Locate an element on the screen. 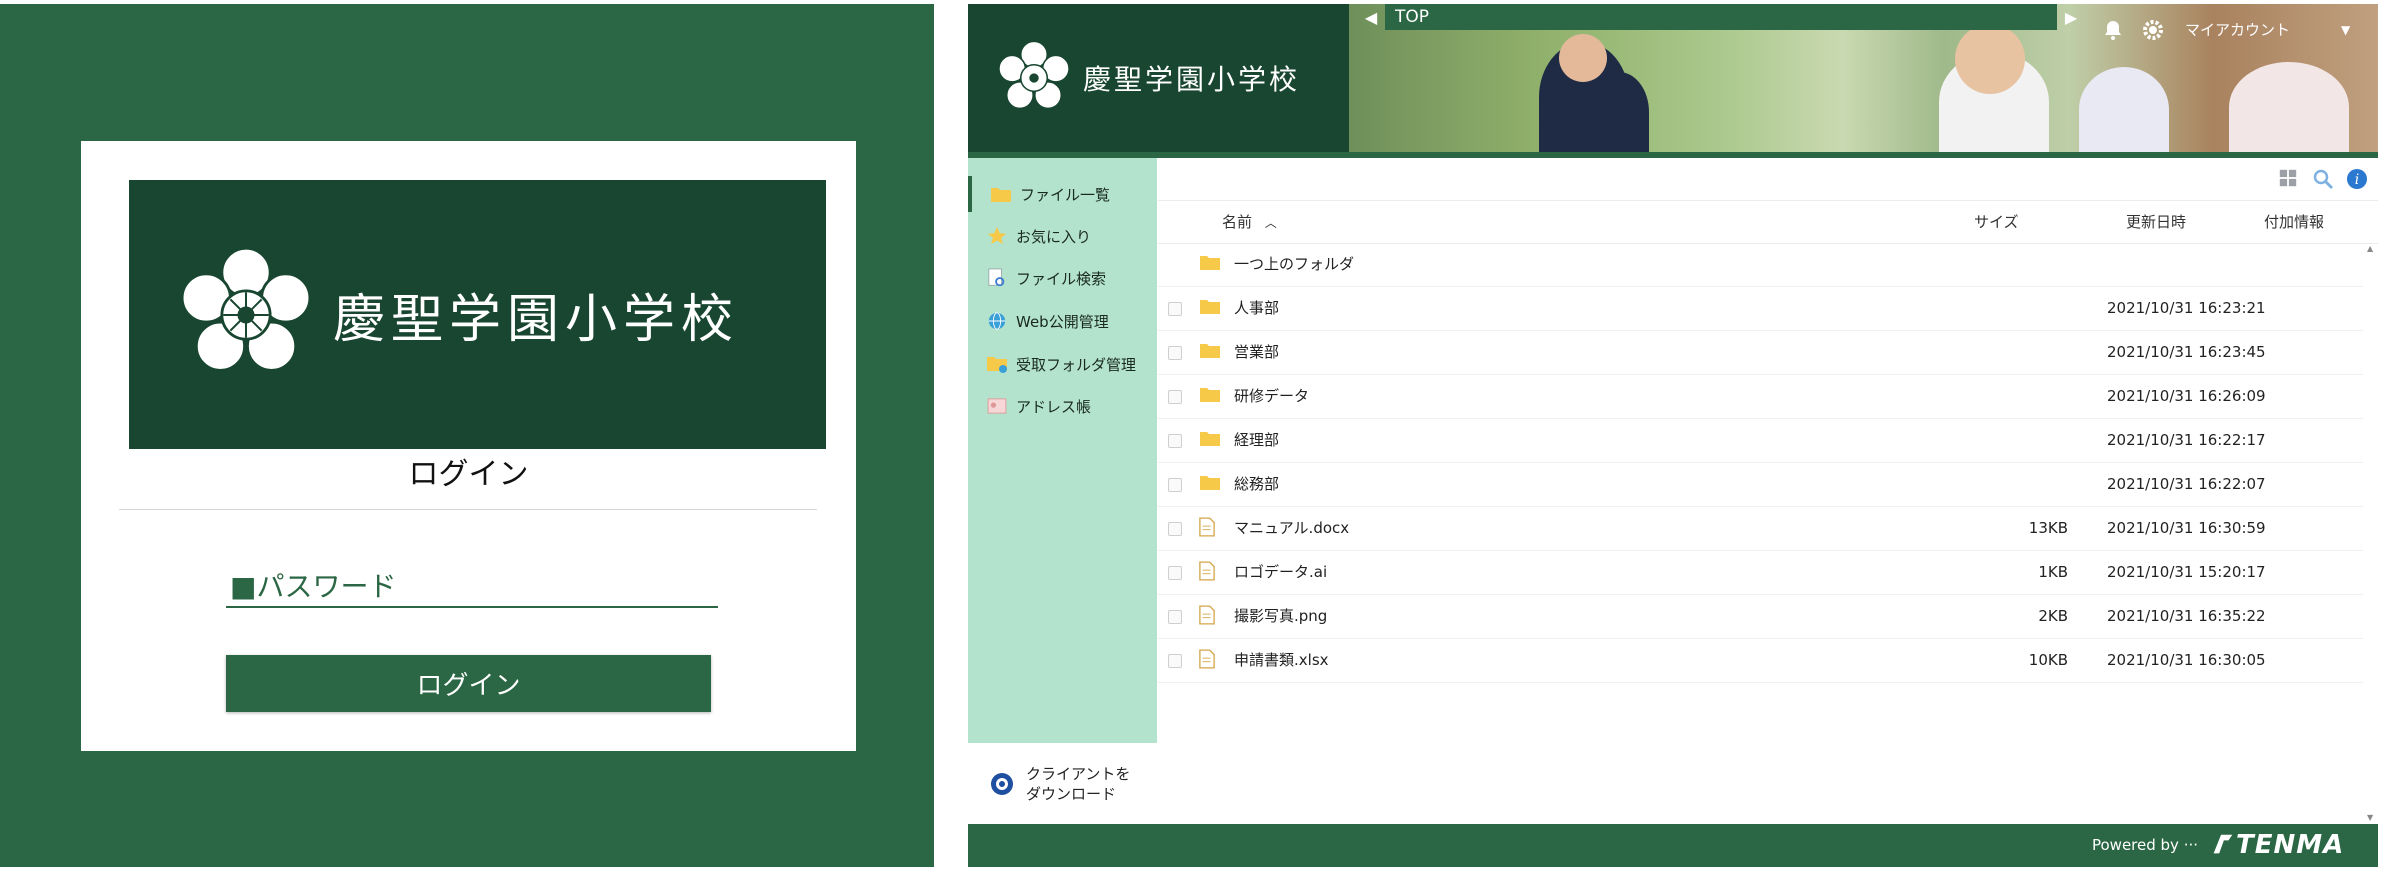 Image resolution: width=2381 pixels, height=872 pixels. info-icon: i is located at coordinates (2357, 179).